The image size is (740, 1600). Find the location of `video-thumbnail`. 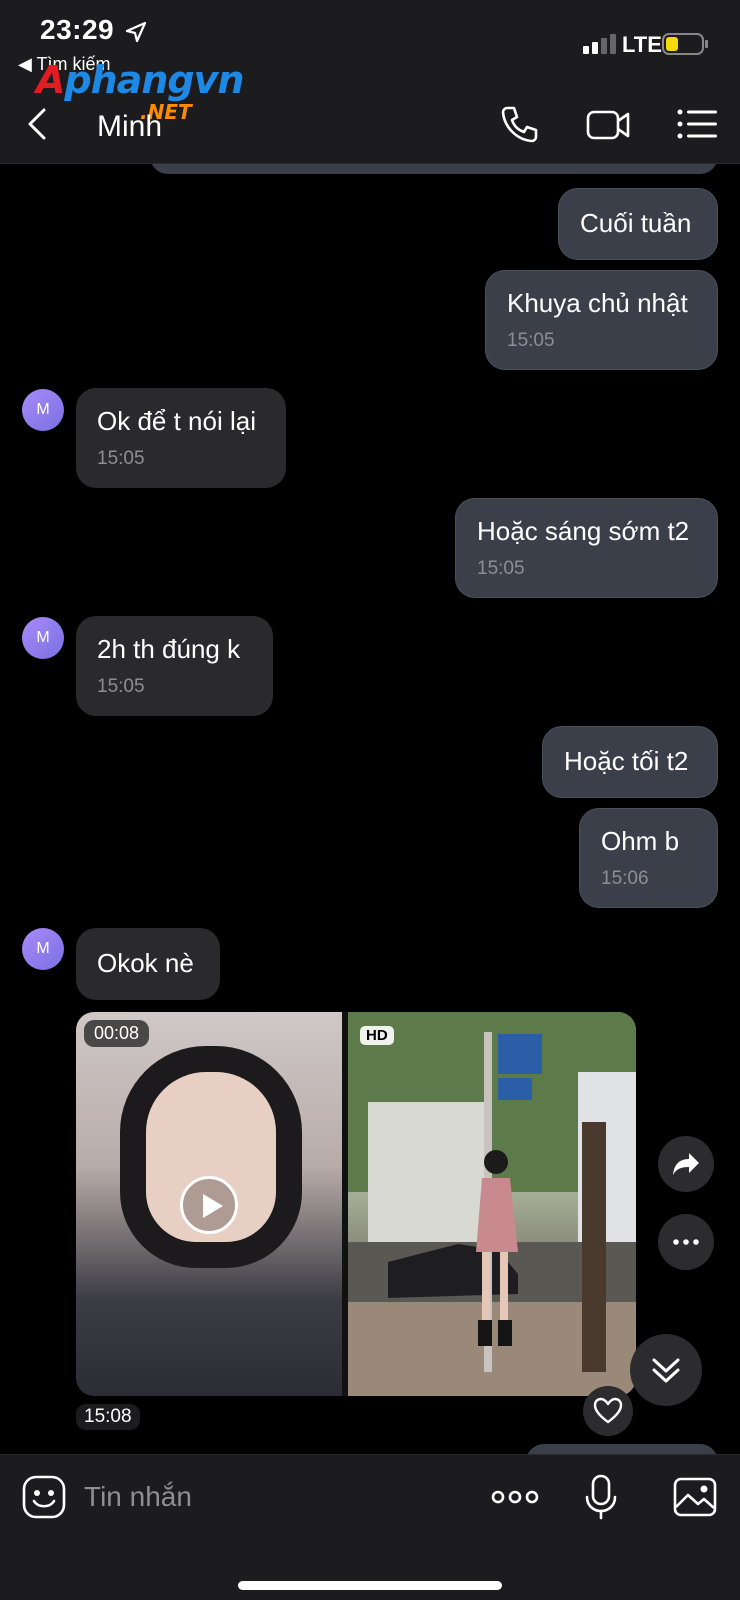

video-thumbnail is located at coordinates (209, 1204).